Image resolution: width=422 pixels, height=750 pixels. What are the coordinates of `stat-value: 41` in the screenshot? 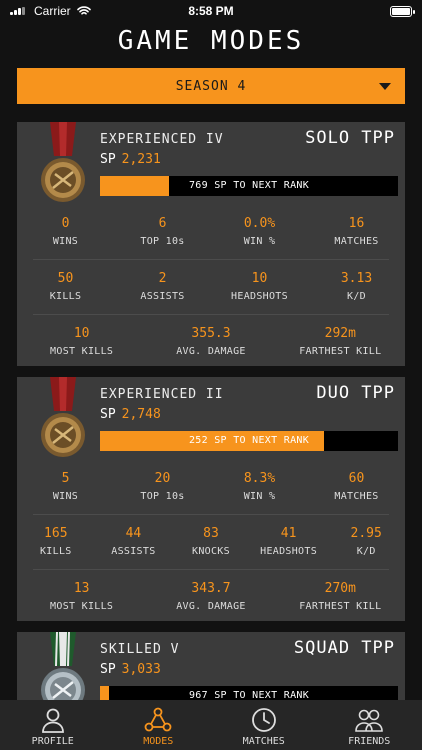 It's located at (288, 533).